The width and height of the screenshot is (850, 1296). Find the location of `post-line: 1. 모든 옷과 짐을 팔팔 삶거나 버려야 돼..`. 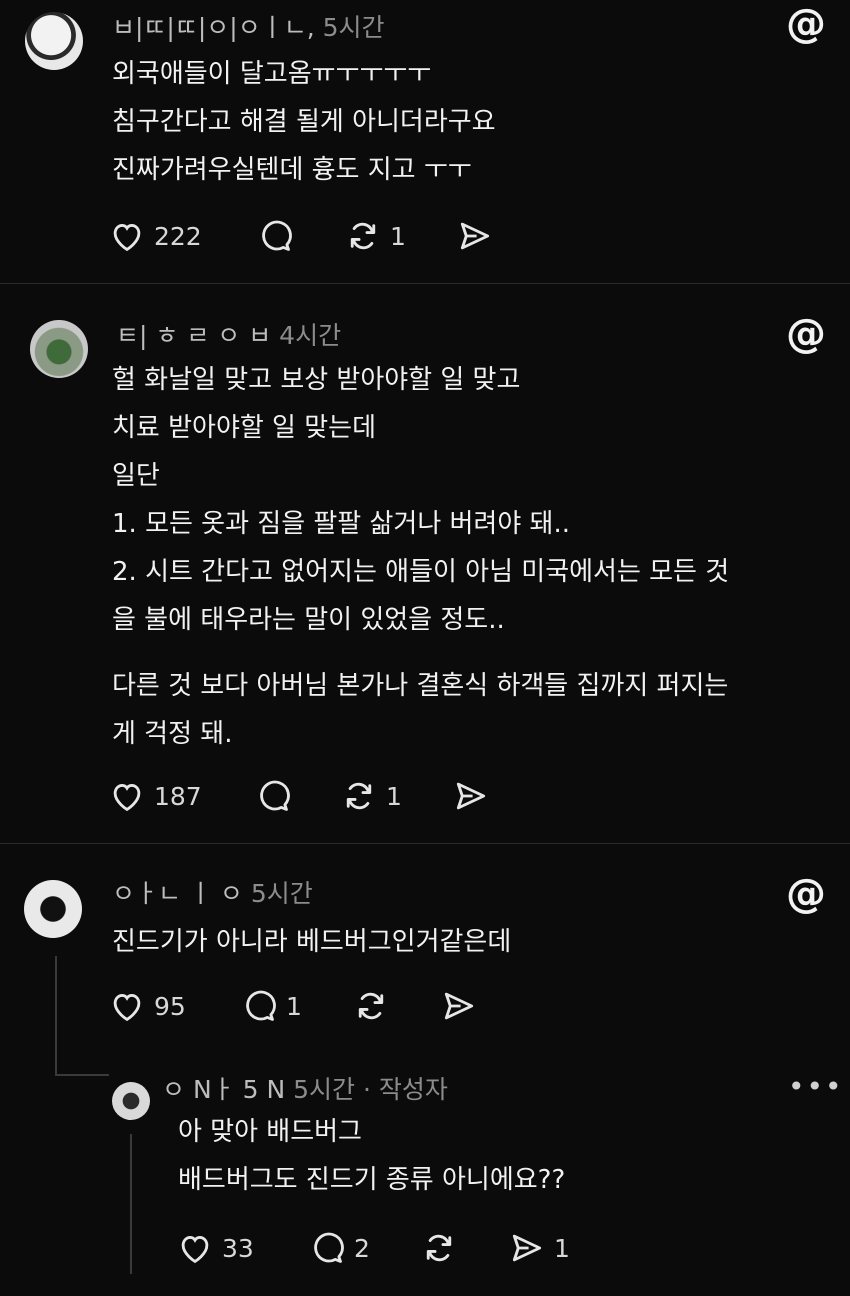

post-line: 1. 모든 옷과 짐을 팔팔 삶거나 버려야 돼.. is located at coordinates (341, 524).